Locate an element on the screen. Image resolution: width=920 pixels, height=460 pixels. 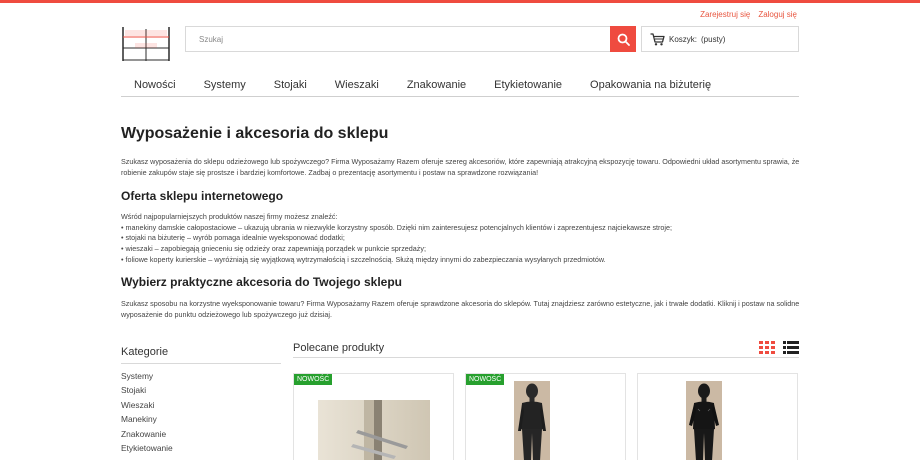
nav-item-opakowania: Opakowania na biżuterię is located at coordinates (650, 85).